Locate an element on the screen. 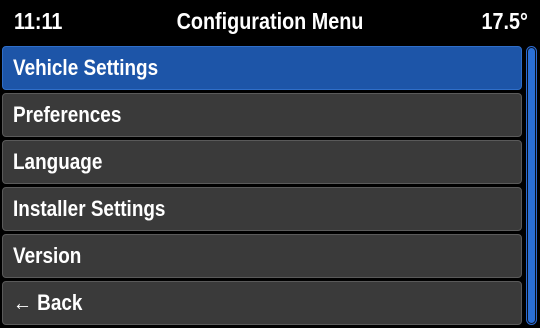 Image resolution: width=540 pixels, height=328 pixels. menu-item-label: Installer Settings is located at coordinates (89, 208).